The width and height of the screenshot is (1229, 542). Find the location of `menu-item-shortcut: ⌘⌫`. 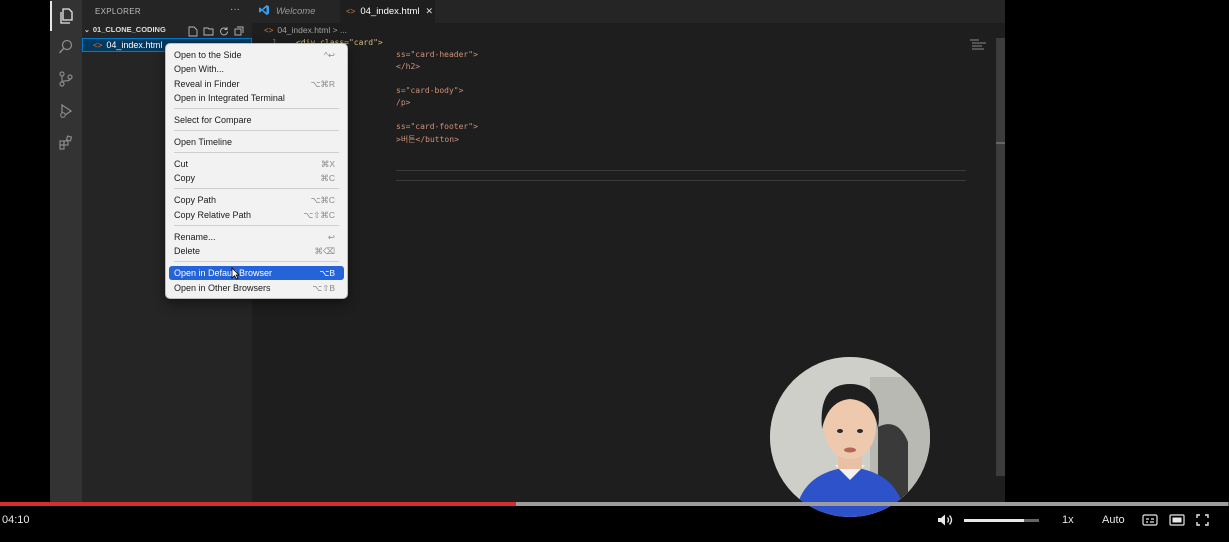

menu-item-shortcut: ⌘⌫ is located at coordinates (324, 250).